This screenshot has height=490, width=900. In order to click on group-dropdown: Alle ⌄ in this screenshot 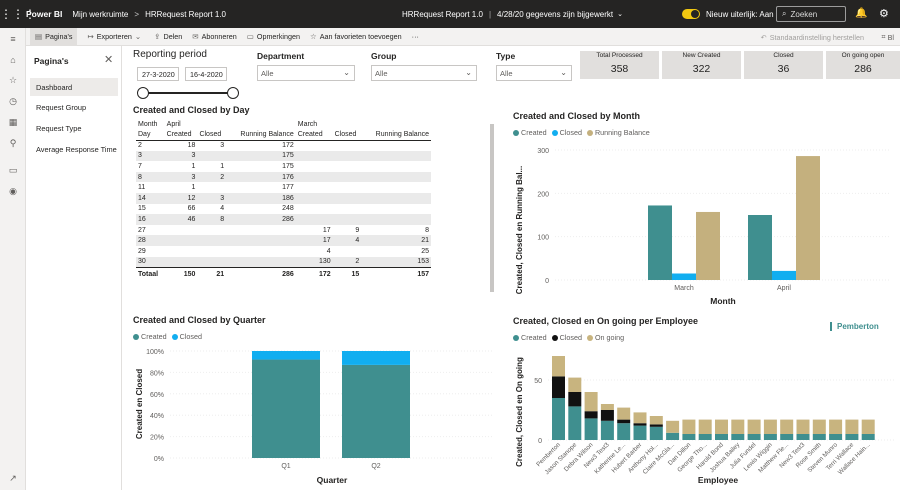, I will do `click(424, 73)`.